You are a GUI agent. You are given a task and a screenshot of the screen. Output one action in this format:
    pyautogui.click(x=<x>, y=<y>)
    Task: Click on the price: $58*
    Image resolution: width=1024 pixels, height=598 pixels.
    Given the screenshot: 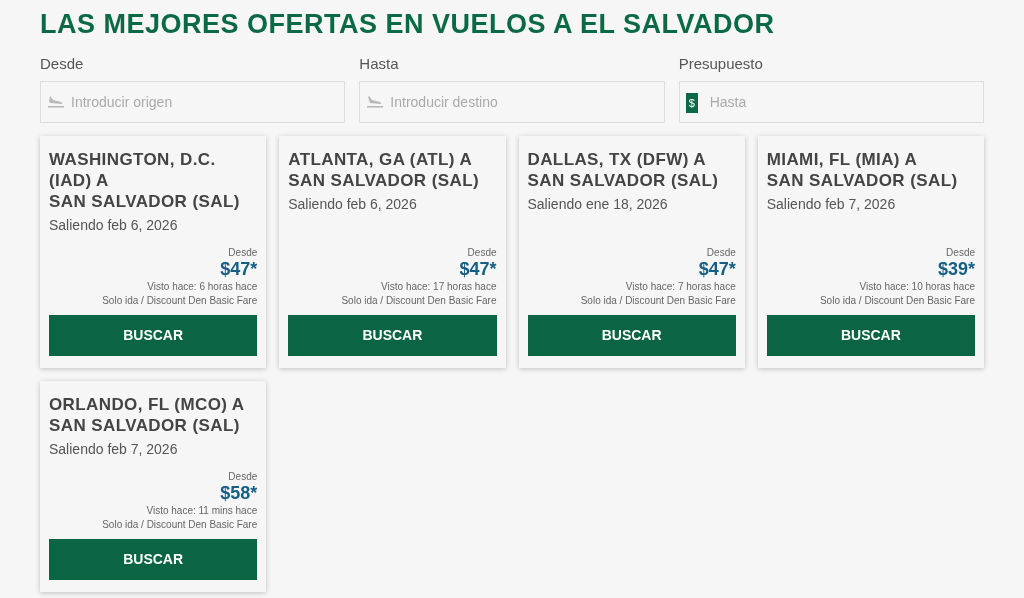 What is the action you would take?
    pyautogui.click(x=239, y=493)
    